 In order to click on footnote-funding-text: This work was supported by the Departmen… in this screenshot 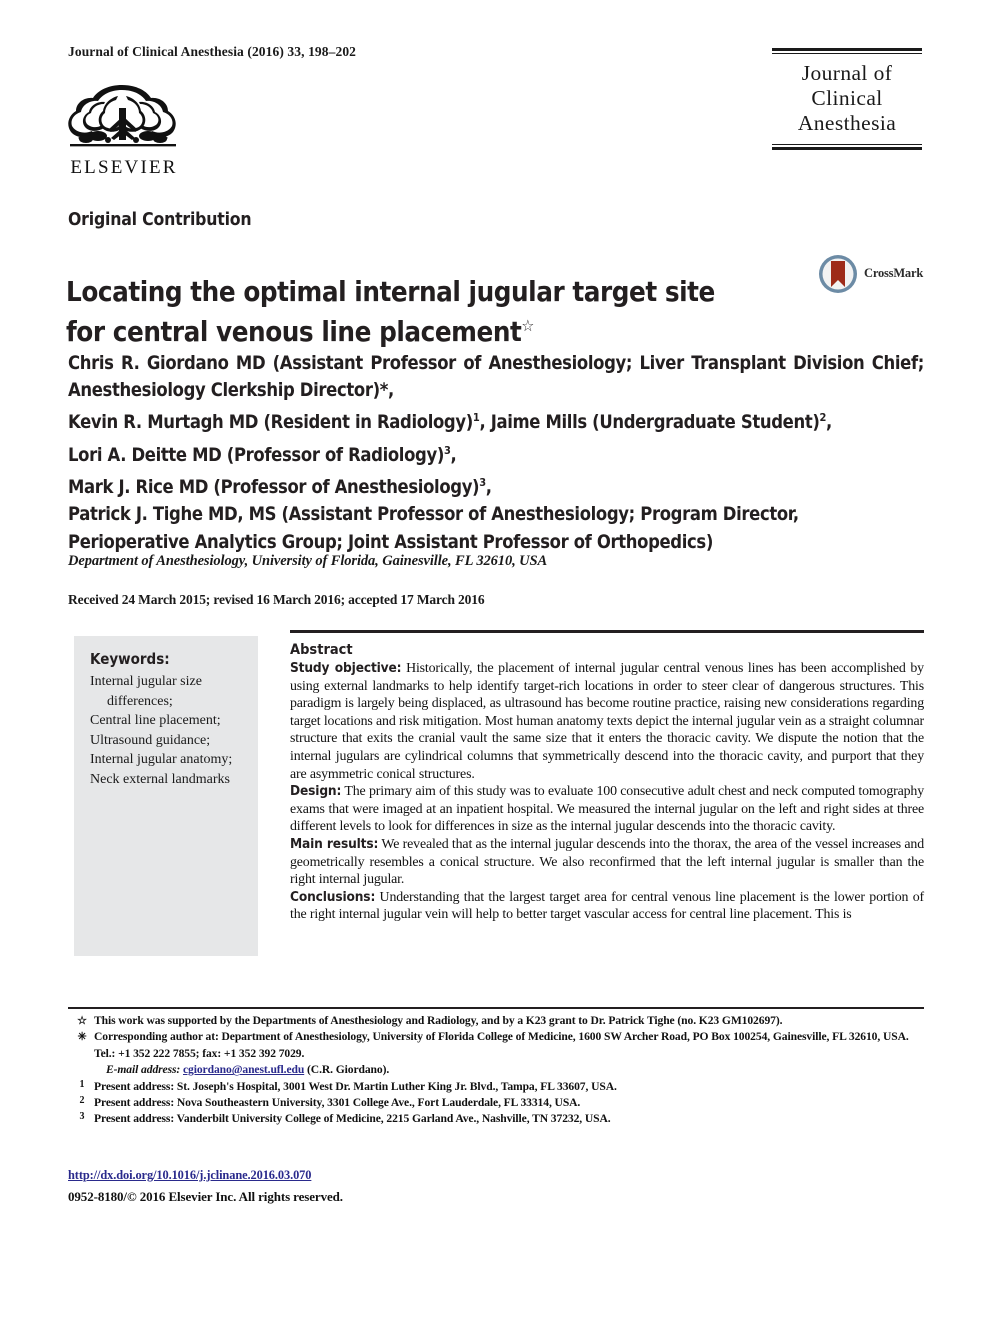, I will do `click(438, 1020)`.